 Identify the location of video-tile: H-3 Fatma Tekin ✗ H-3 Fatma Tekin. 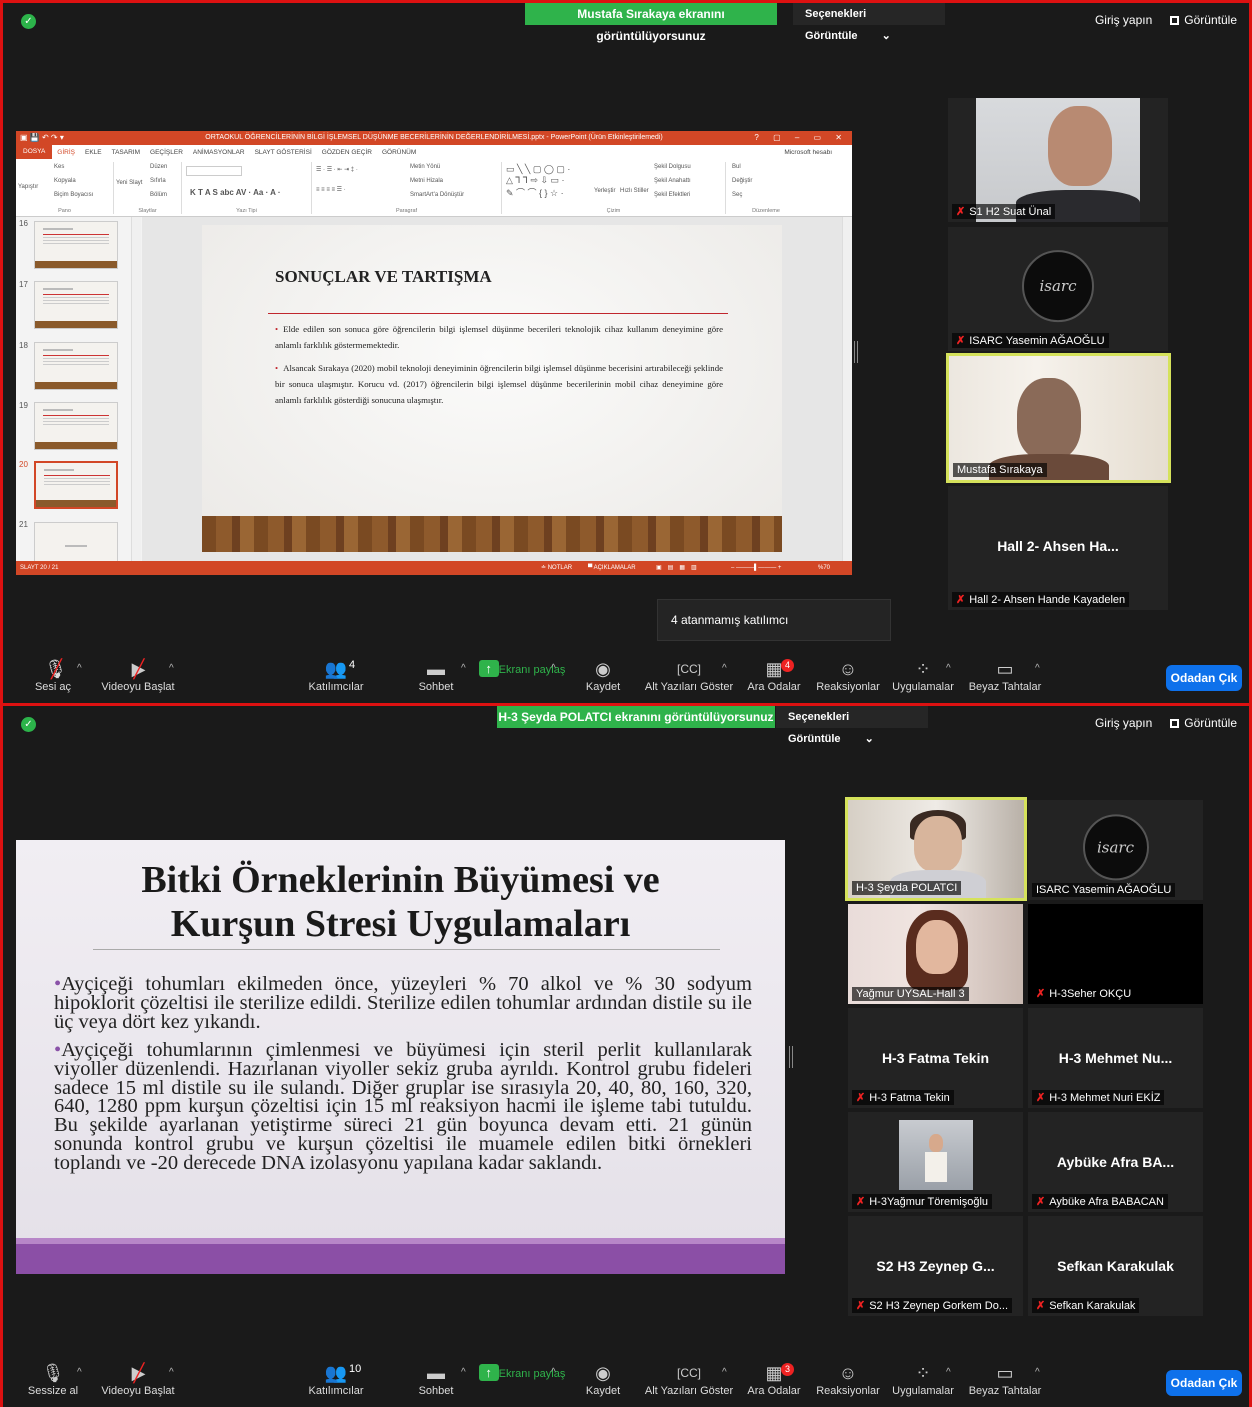
(935, 1058).